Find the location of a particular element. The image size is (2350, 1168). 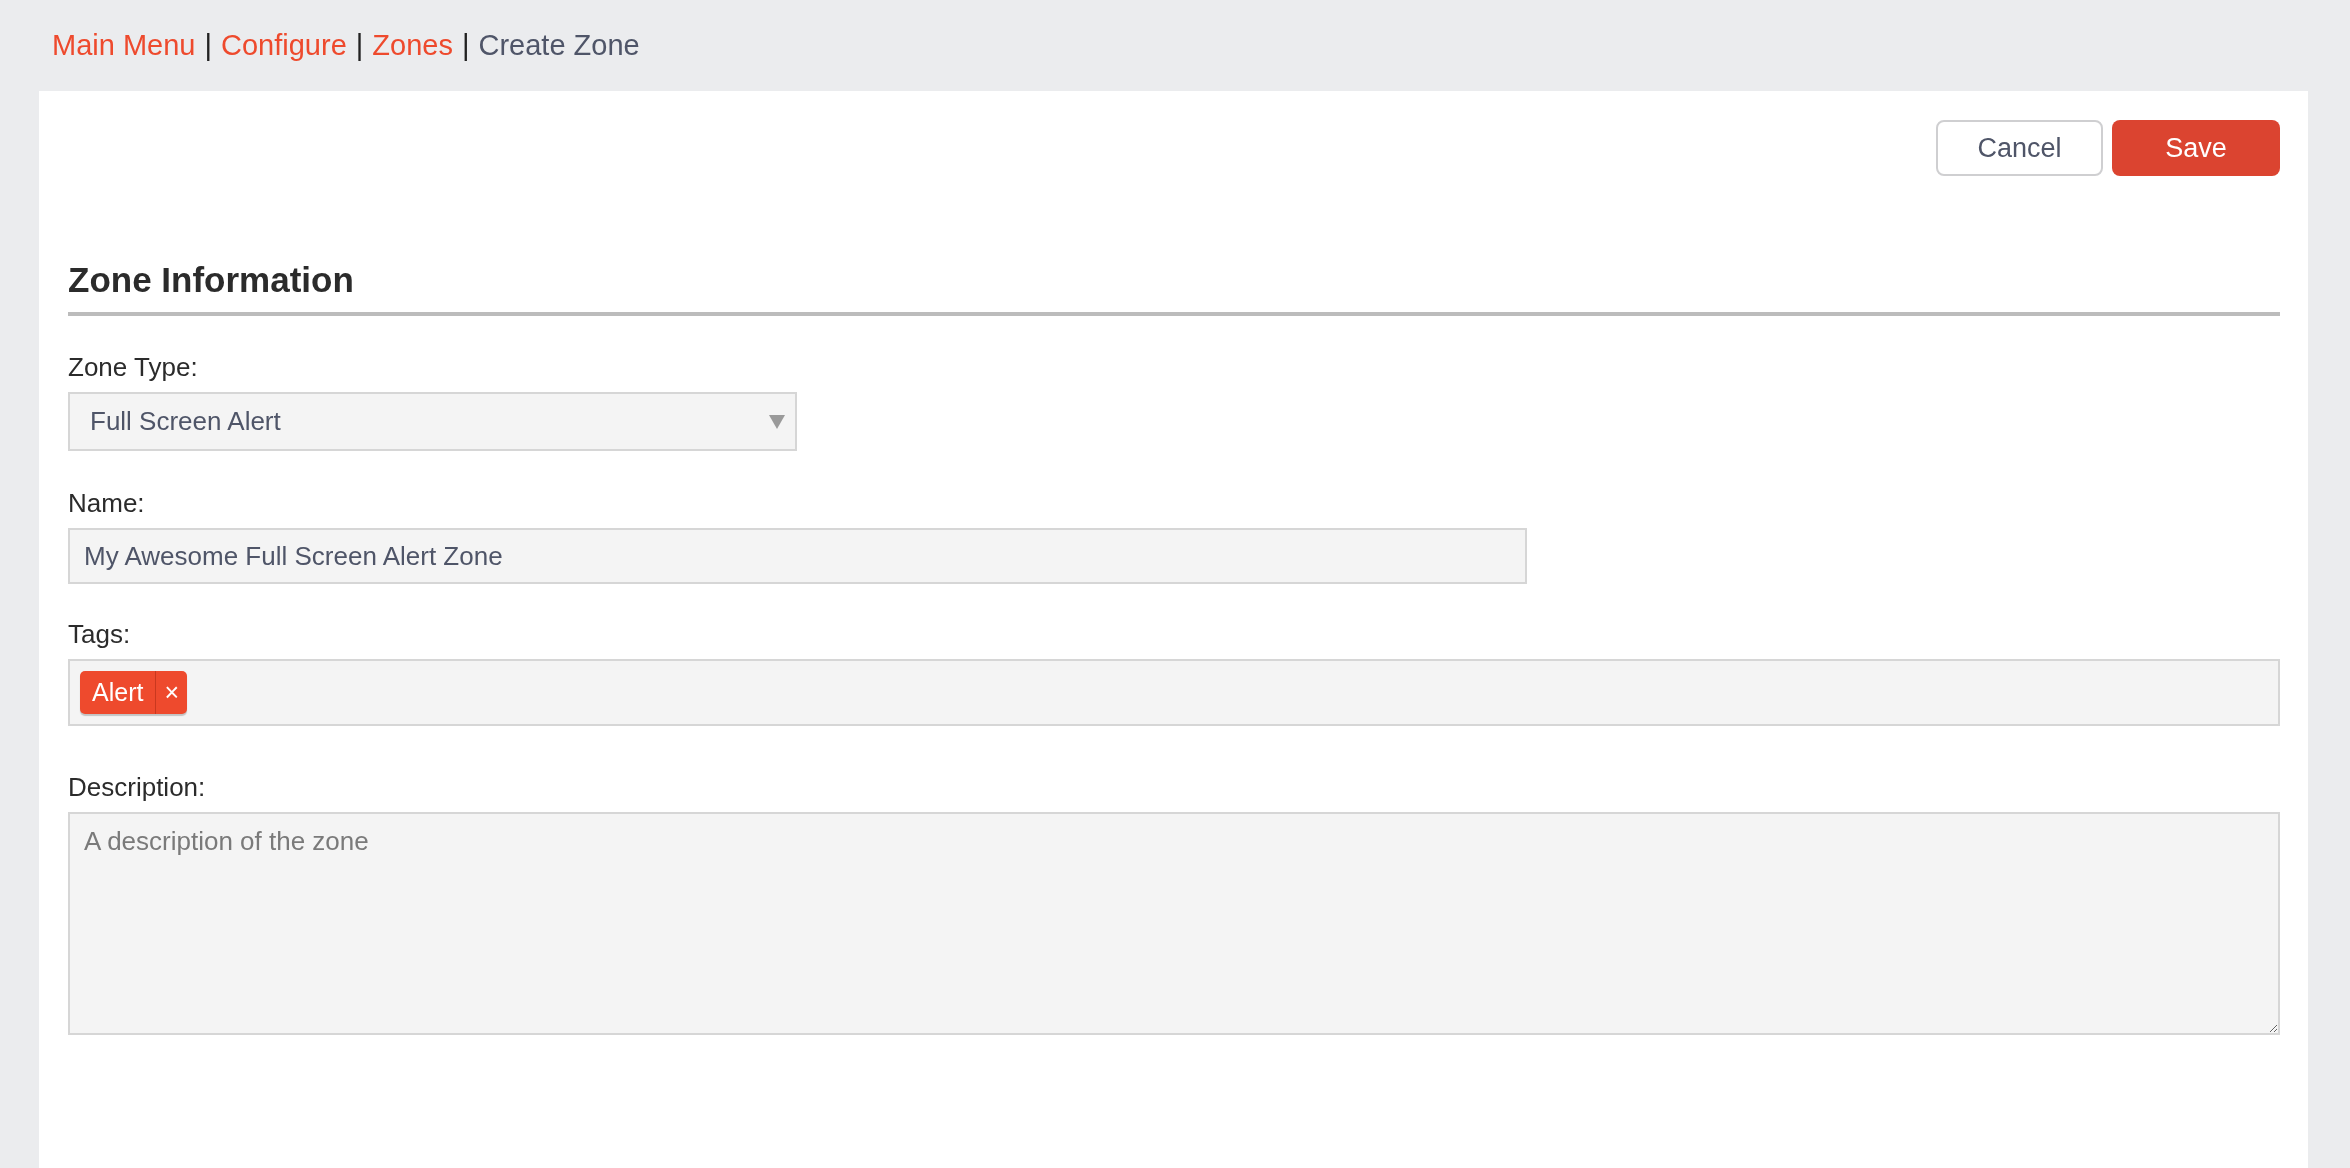

field-label: Tags: is located at coordinates (99, 634).